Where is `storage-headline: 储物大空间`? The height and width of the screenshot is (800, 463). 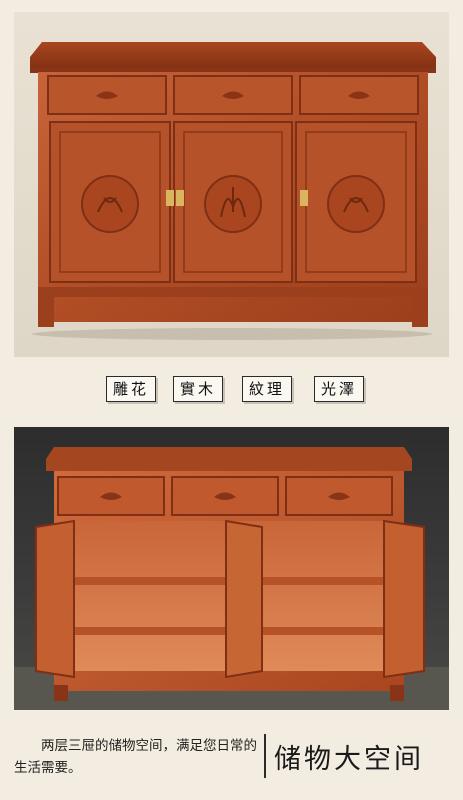
storage-headline: 储物大空间 is located at coordinates (349, 759).